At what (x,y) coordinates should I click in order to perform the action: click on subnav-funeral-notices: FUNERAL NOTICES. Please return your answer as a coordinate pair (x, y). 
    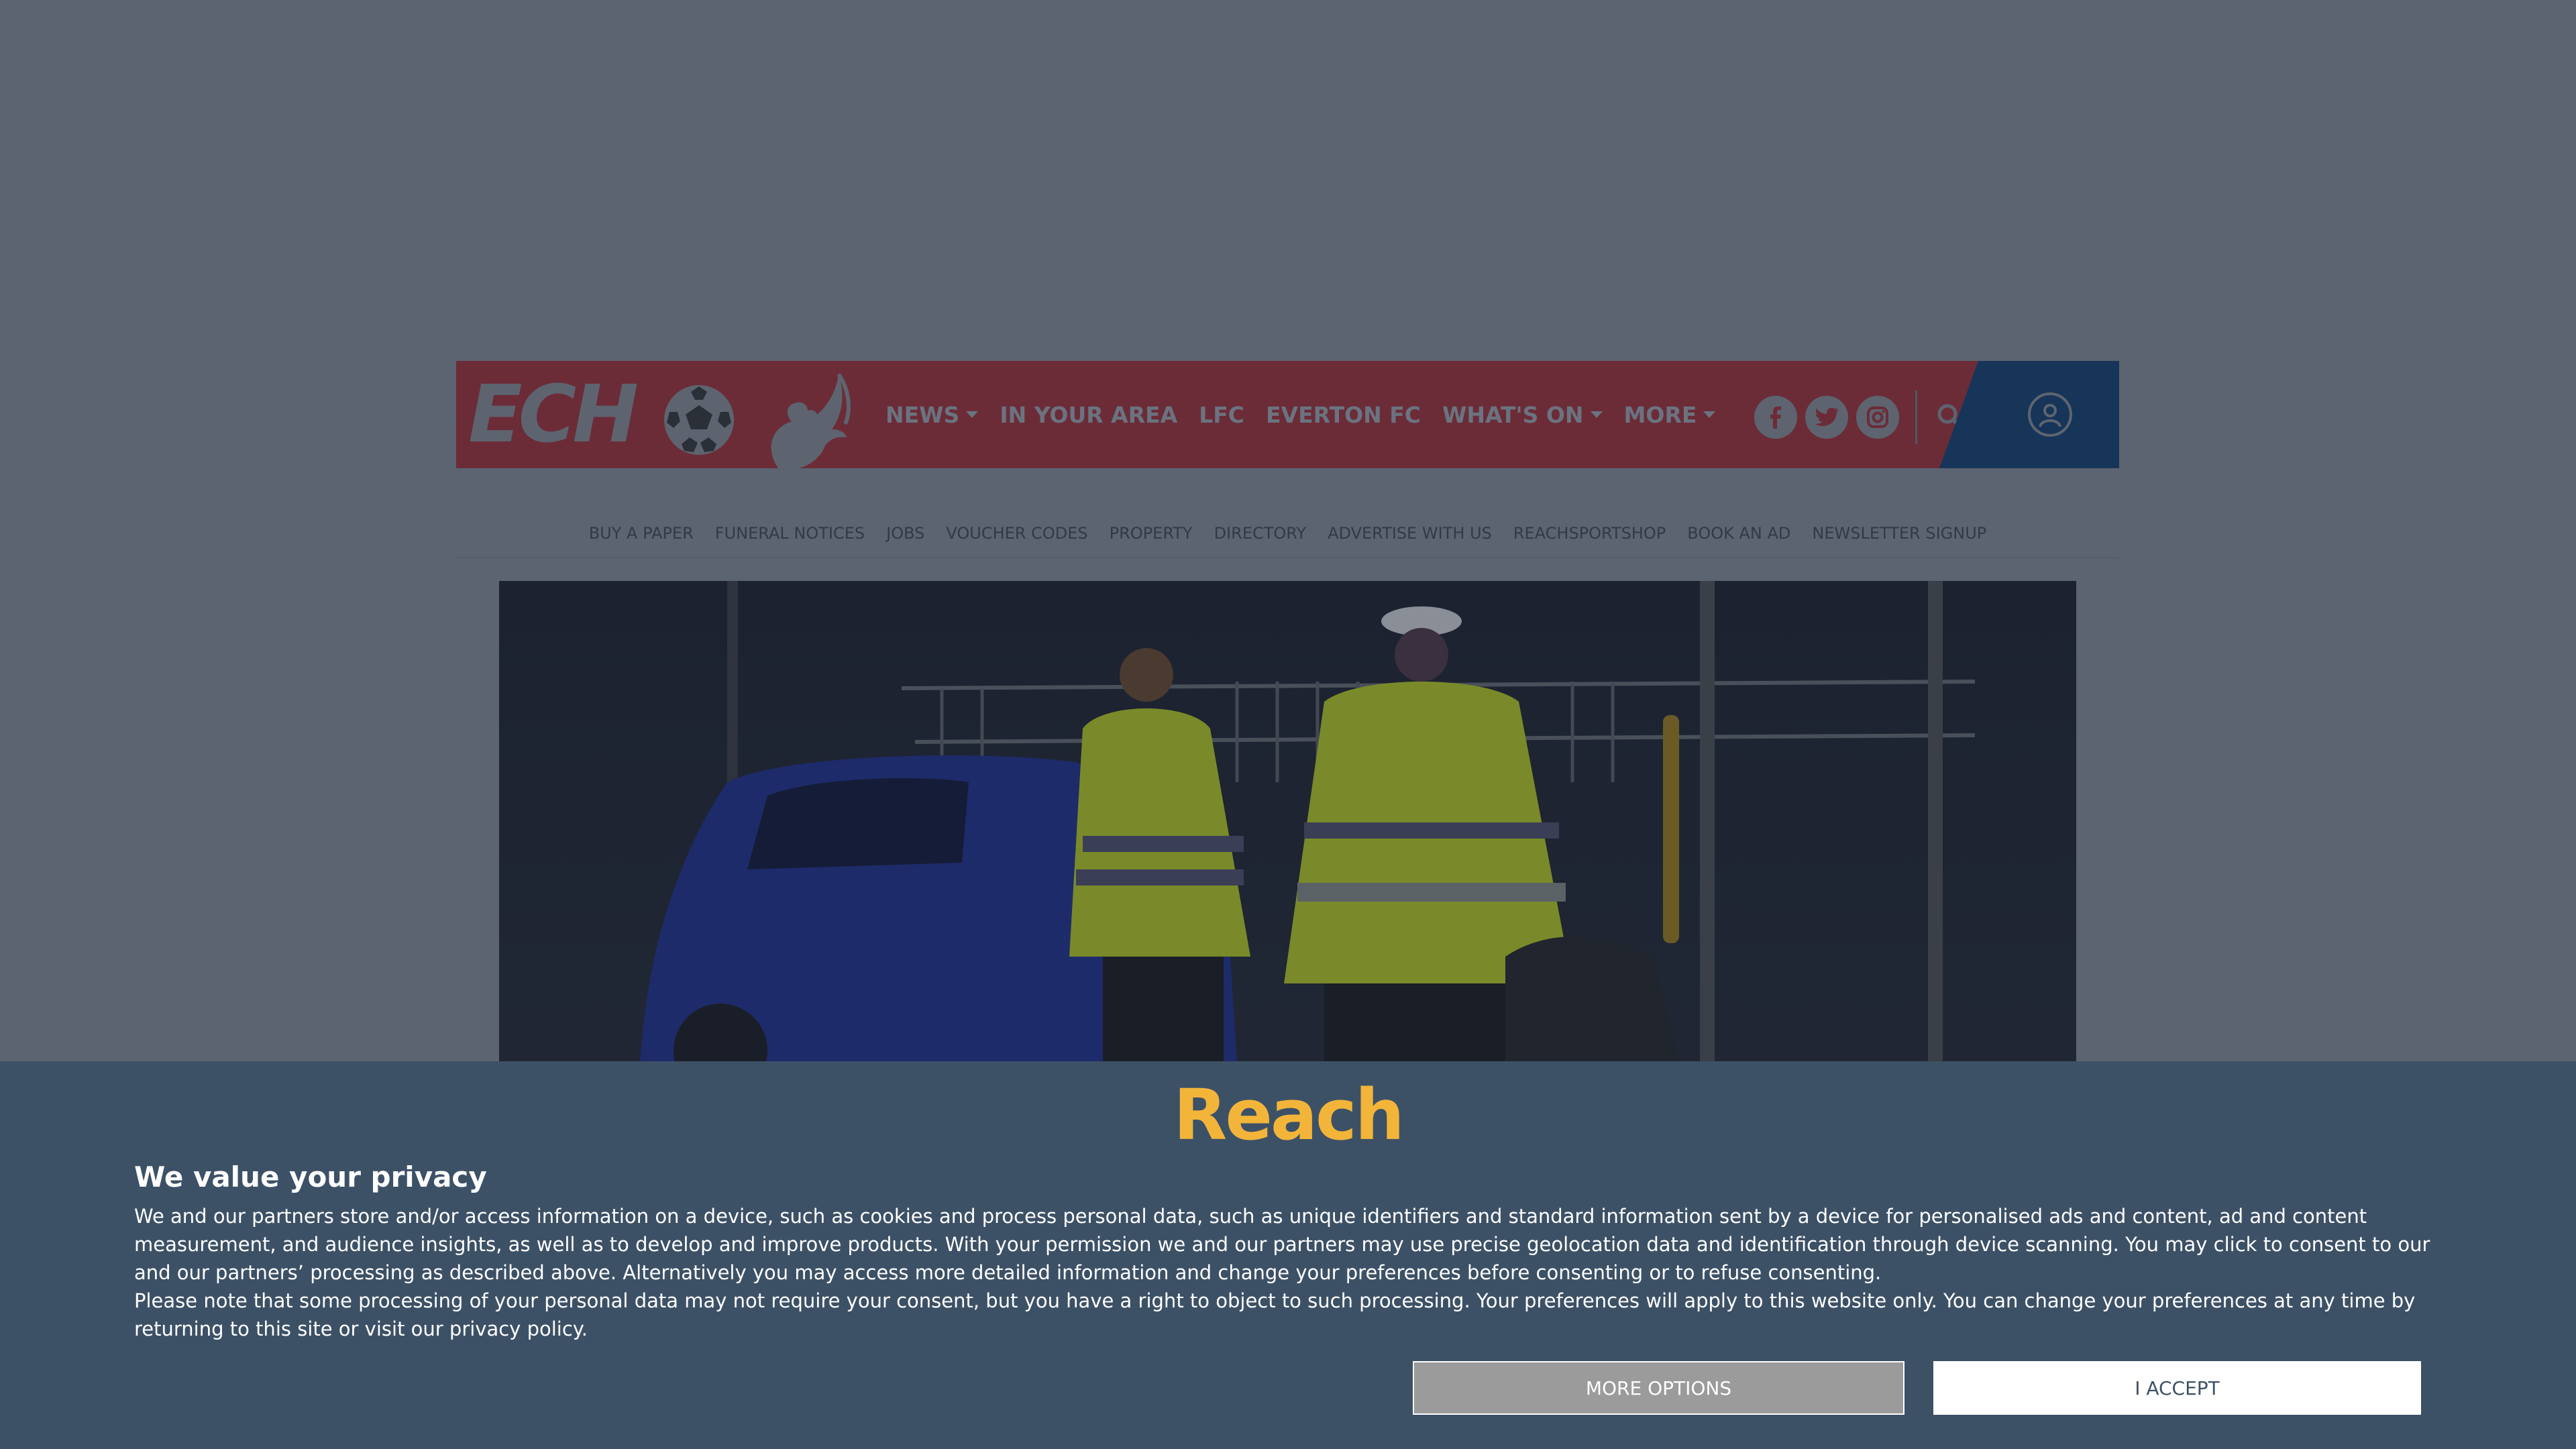
    Looking at the image, I should click on (790, 533).